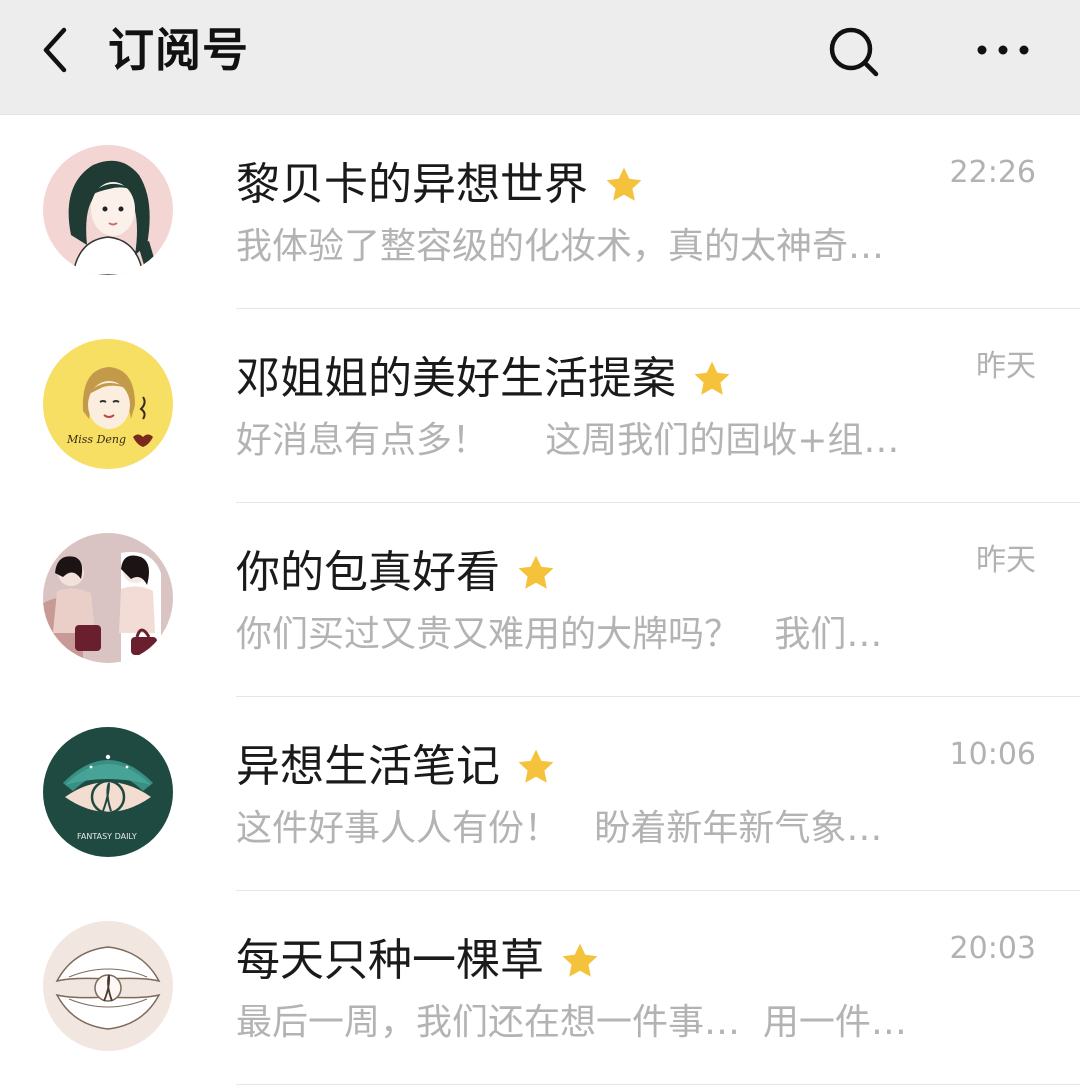  I want to click on name-row: 邓姐姐的美好生活提案, so click(485, 379).